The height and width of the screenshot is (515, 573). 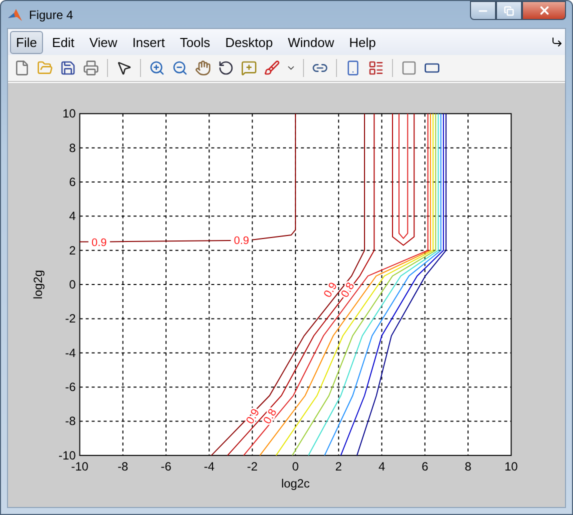 I want to click on y-tick-label: -4, so click(x=70, y=353).